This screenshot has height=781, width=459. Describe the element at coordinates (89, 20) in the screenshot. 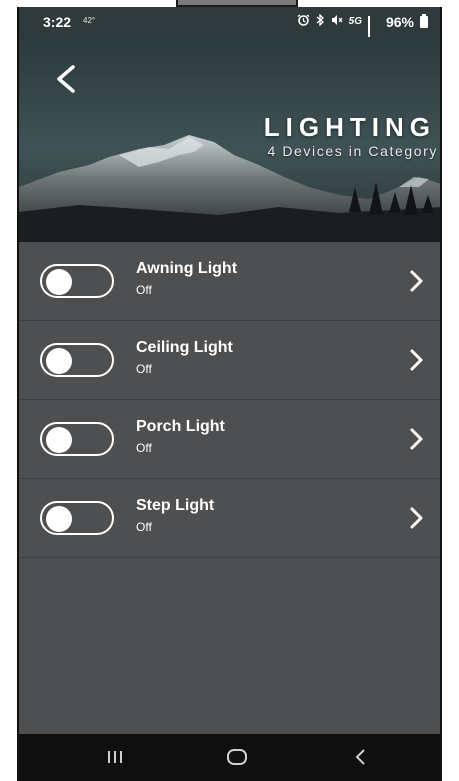

I see `status-temperature: 42°` at that location.